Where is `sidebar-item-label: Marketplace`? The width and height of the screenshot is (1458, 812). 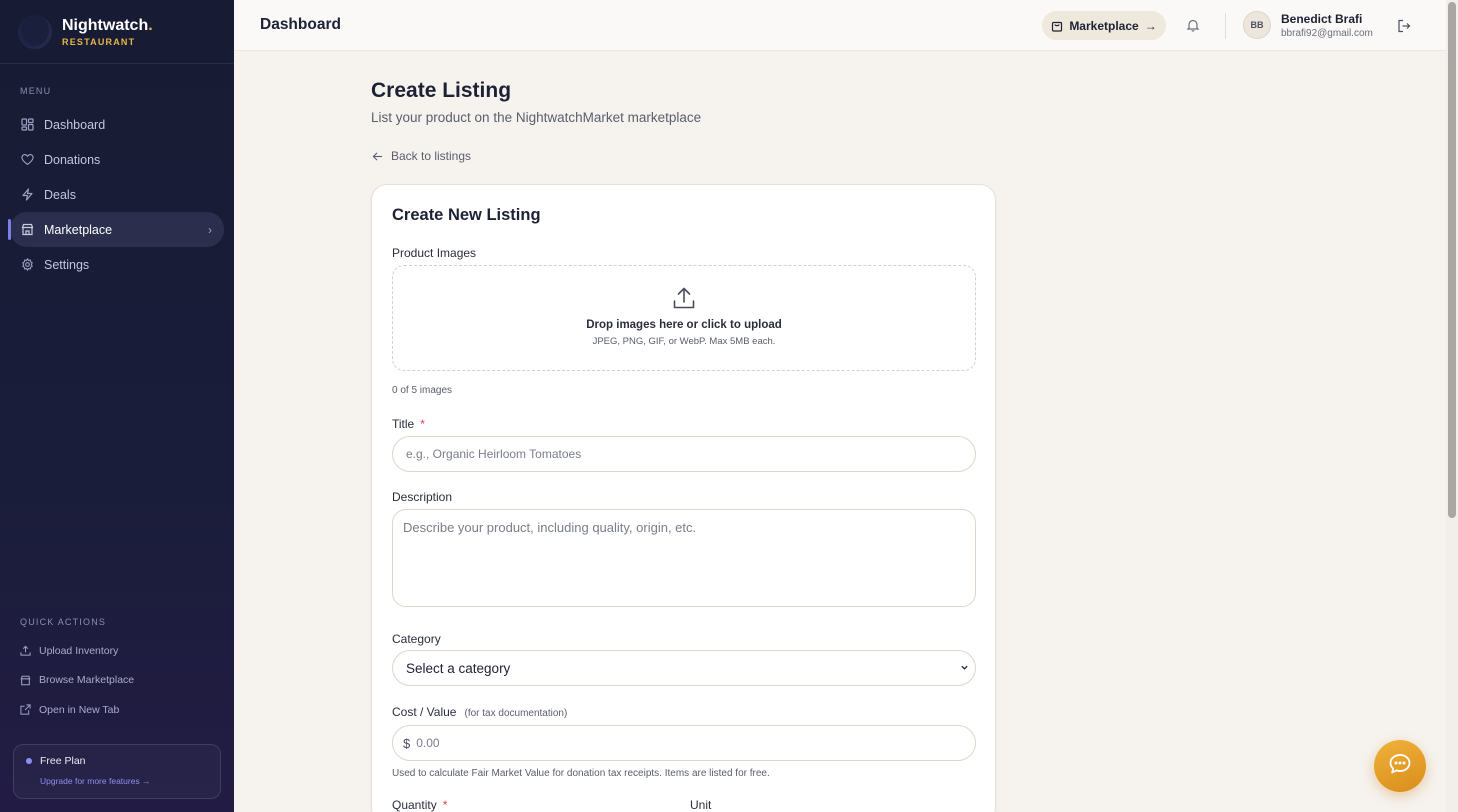 sidebar-item-label: Marketplace is located at coordinates (78, 229).